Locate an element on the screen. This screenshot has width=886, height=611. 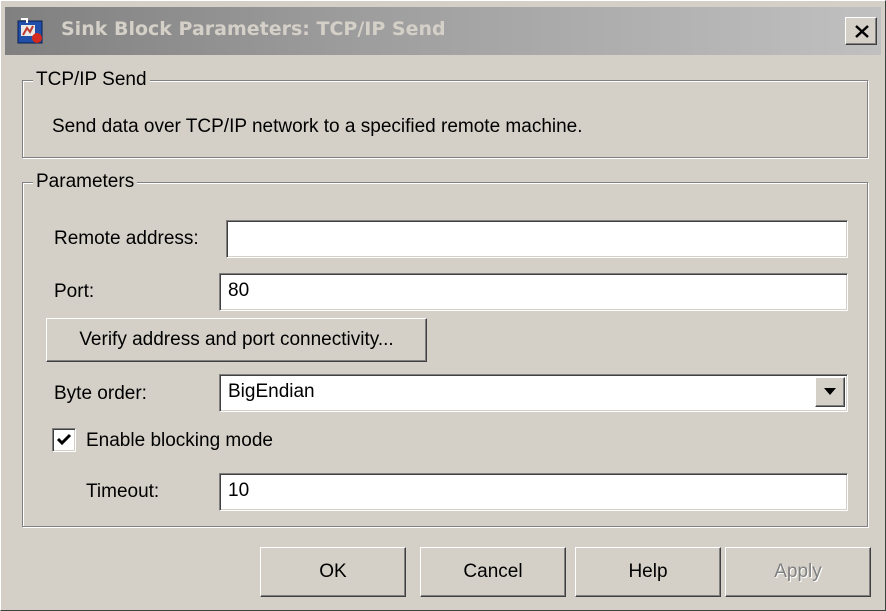
close-button is located at coordinates (861, 31).